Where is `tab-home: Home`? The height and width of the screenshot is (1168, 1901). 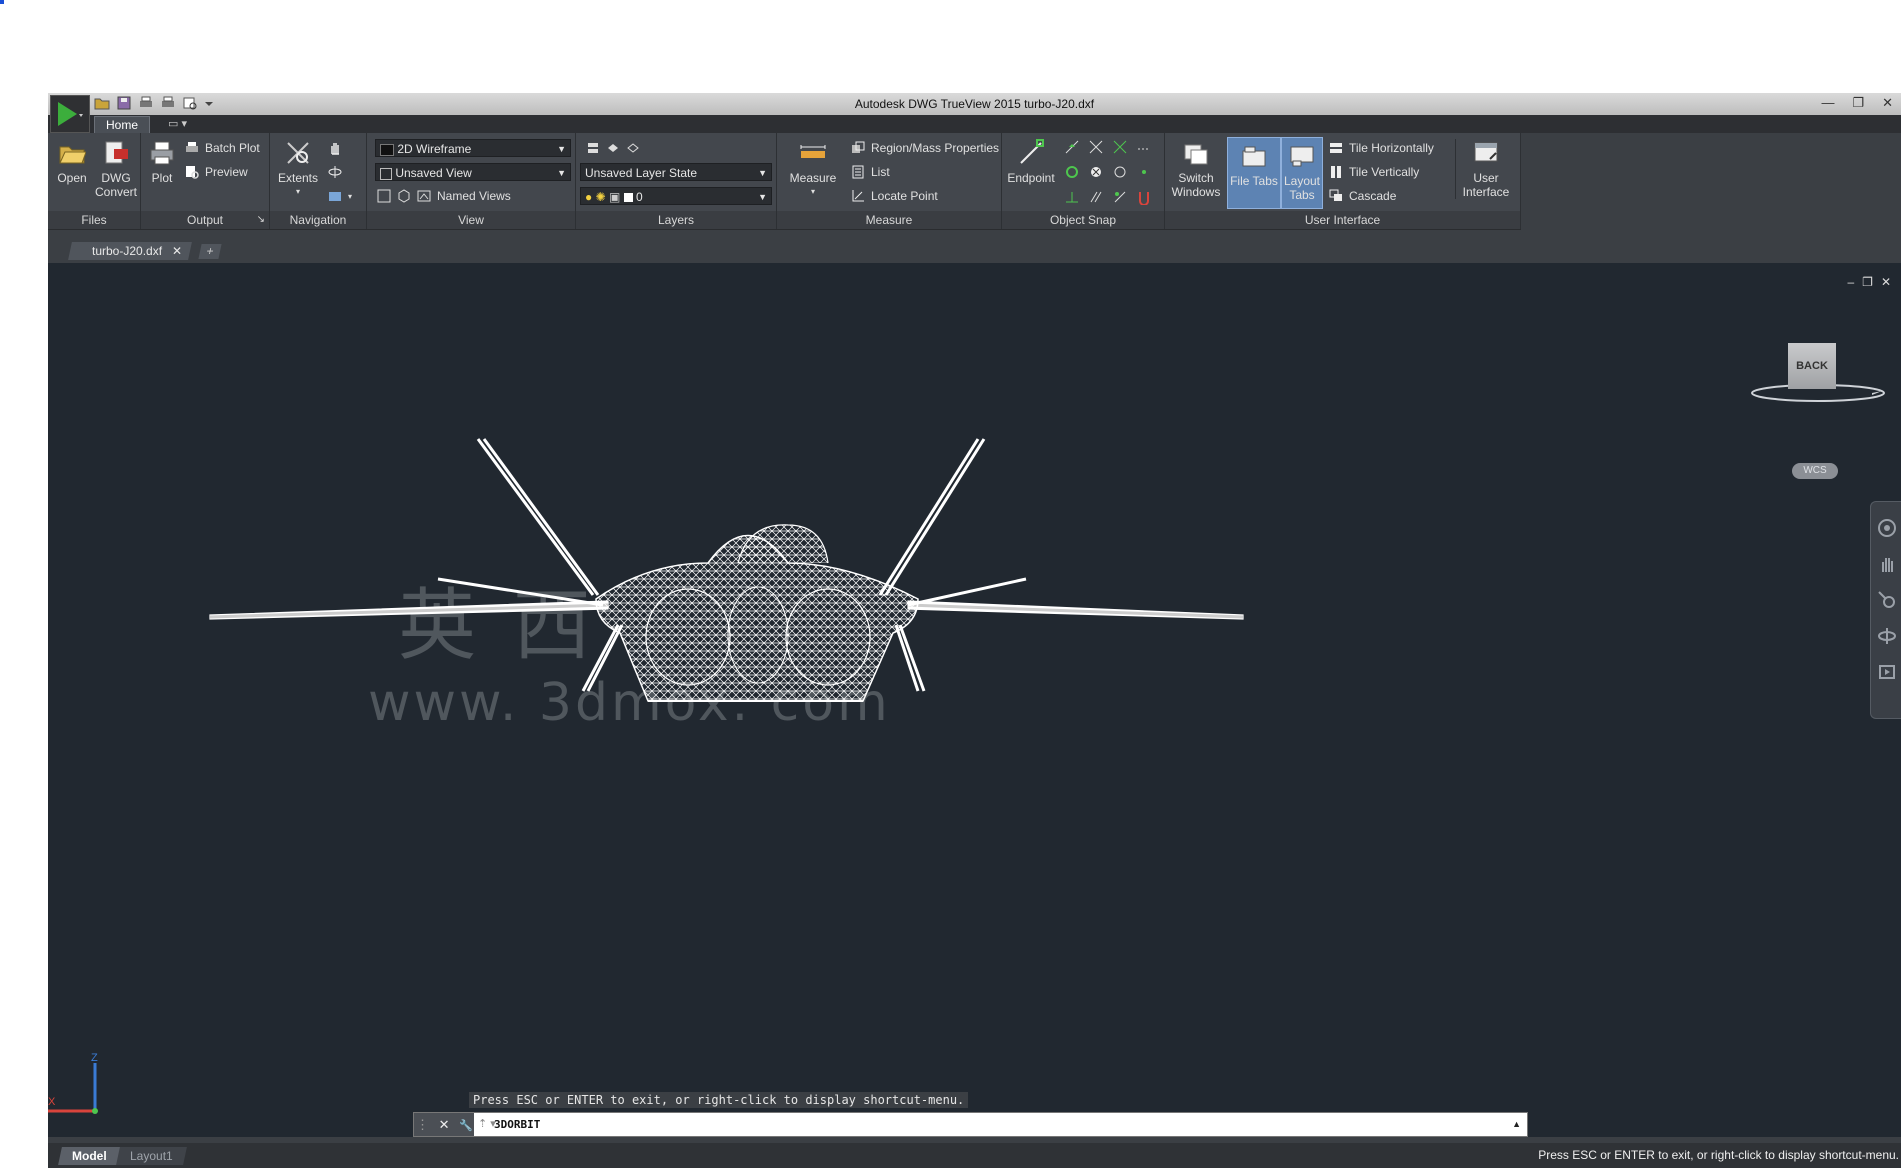
tab-home: Home is located at coordinates (122, 125).